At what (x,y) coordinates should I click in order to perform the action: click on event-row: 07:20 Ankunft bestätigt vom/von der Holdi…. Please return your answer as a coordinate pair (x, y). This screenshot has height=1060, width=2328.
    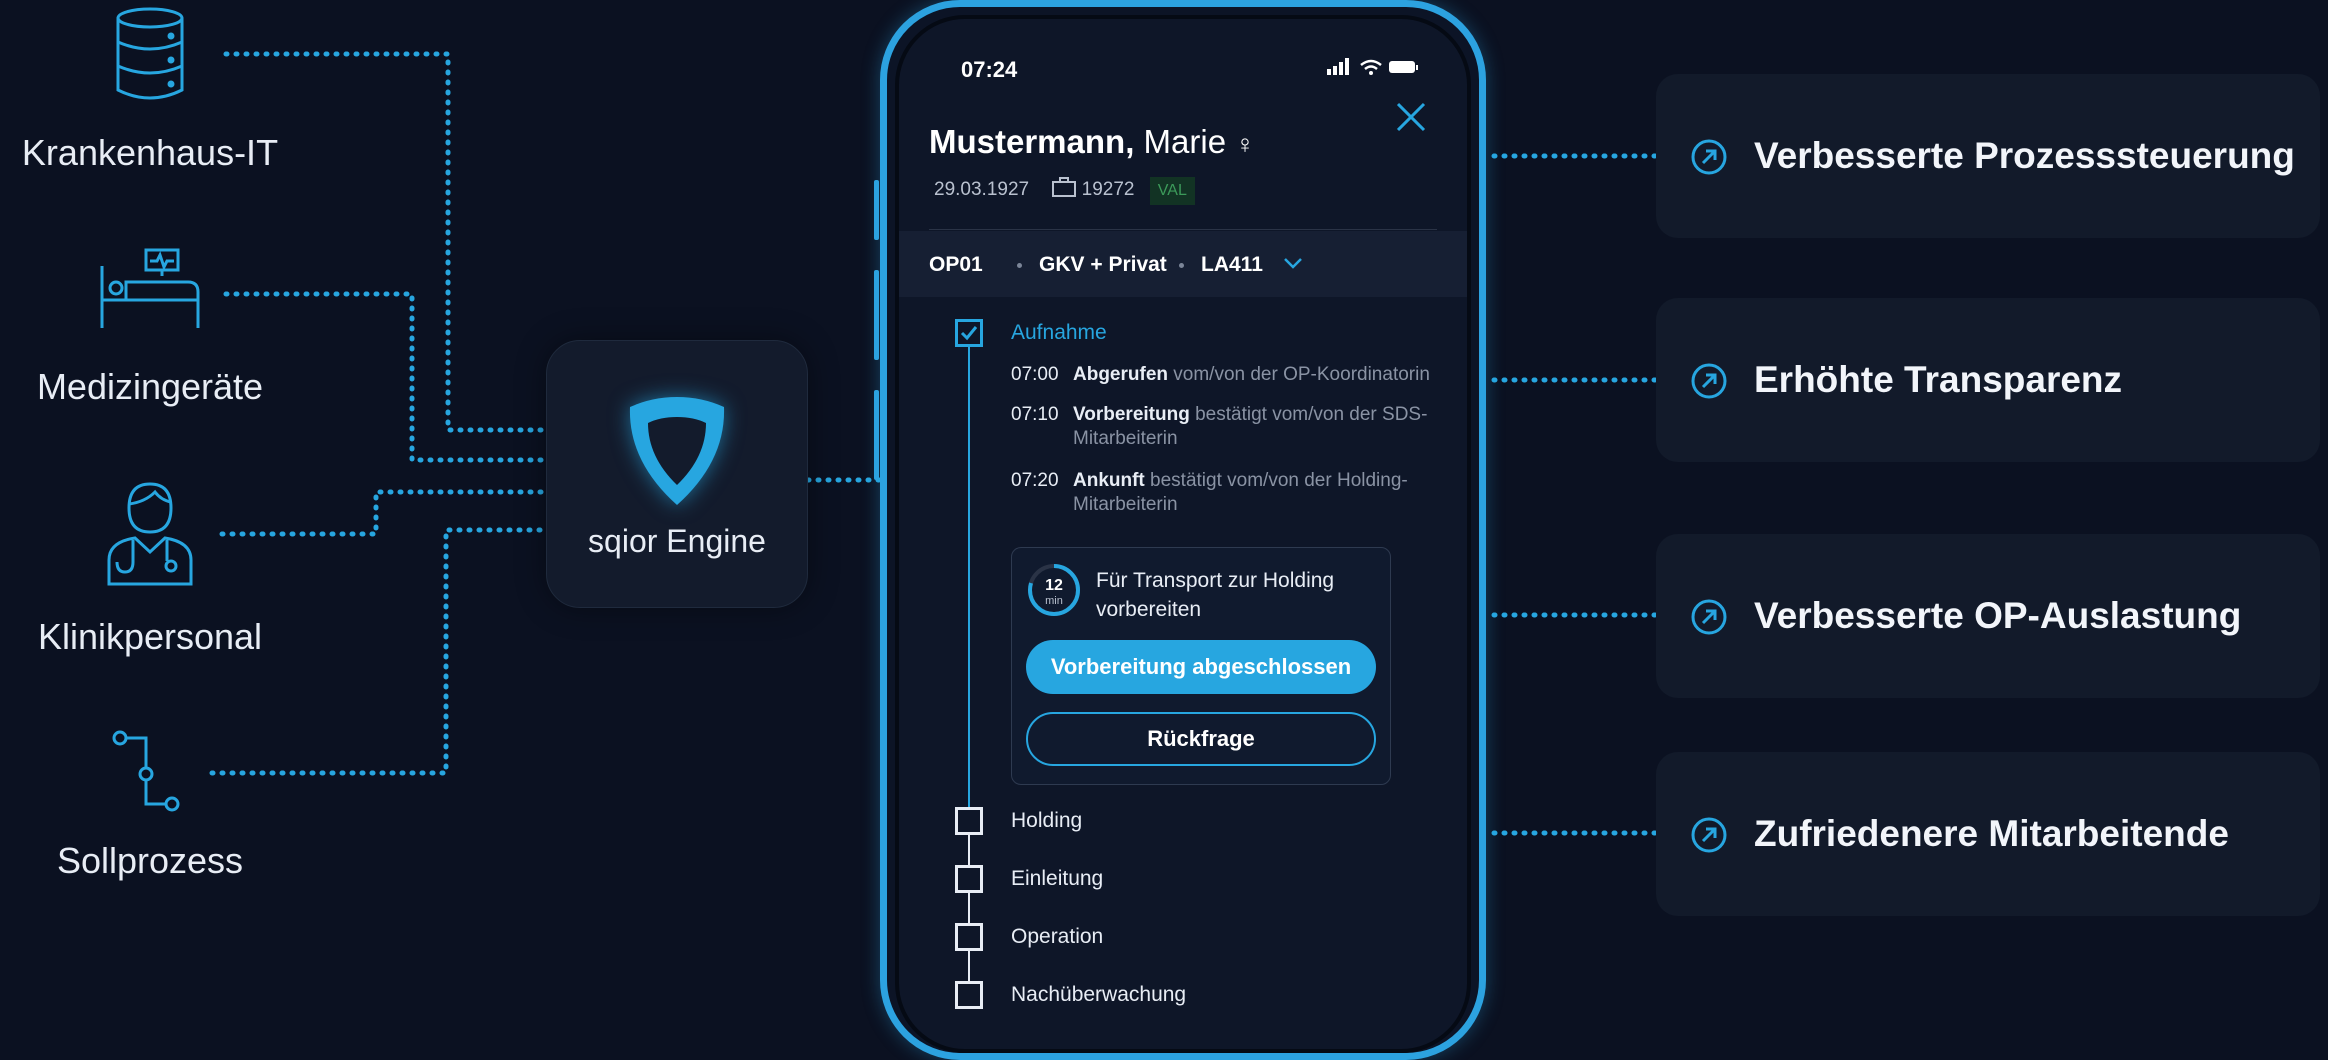
    Looking at the image, I should click on (1209, 492).